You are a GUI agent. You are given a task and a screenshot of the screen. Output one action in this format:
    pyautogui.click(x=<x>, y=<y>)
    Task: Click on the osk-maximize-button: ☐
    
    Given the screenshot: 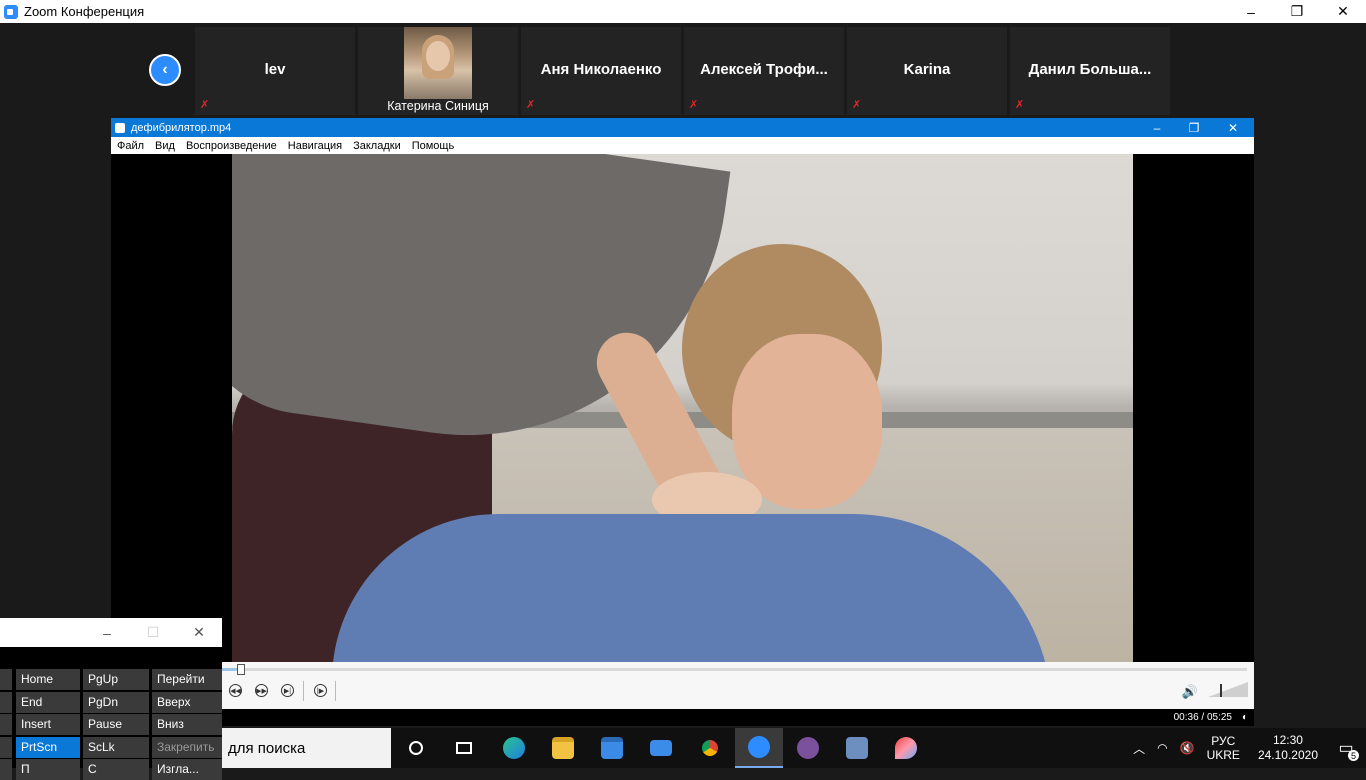 What is the action you would take?
    pyautogui.click(x=153, y=632)
    